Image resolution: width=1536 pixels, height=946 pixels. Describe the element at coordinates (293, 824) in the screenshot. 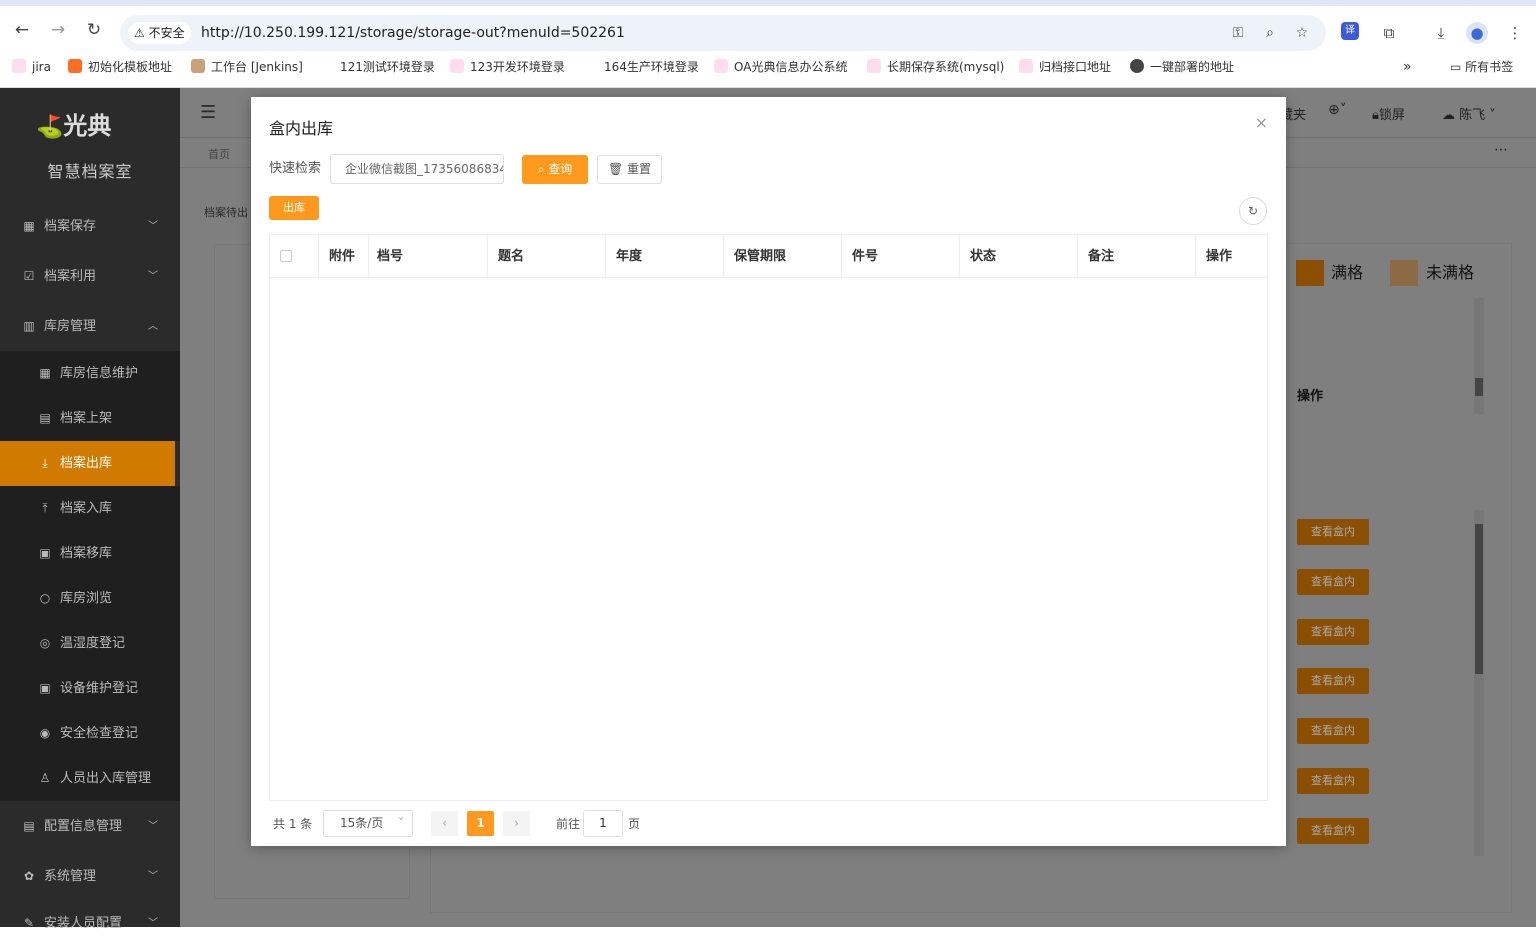

I see `total-count: 共 1 条` at that location.